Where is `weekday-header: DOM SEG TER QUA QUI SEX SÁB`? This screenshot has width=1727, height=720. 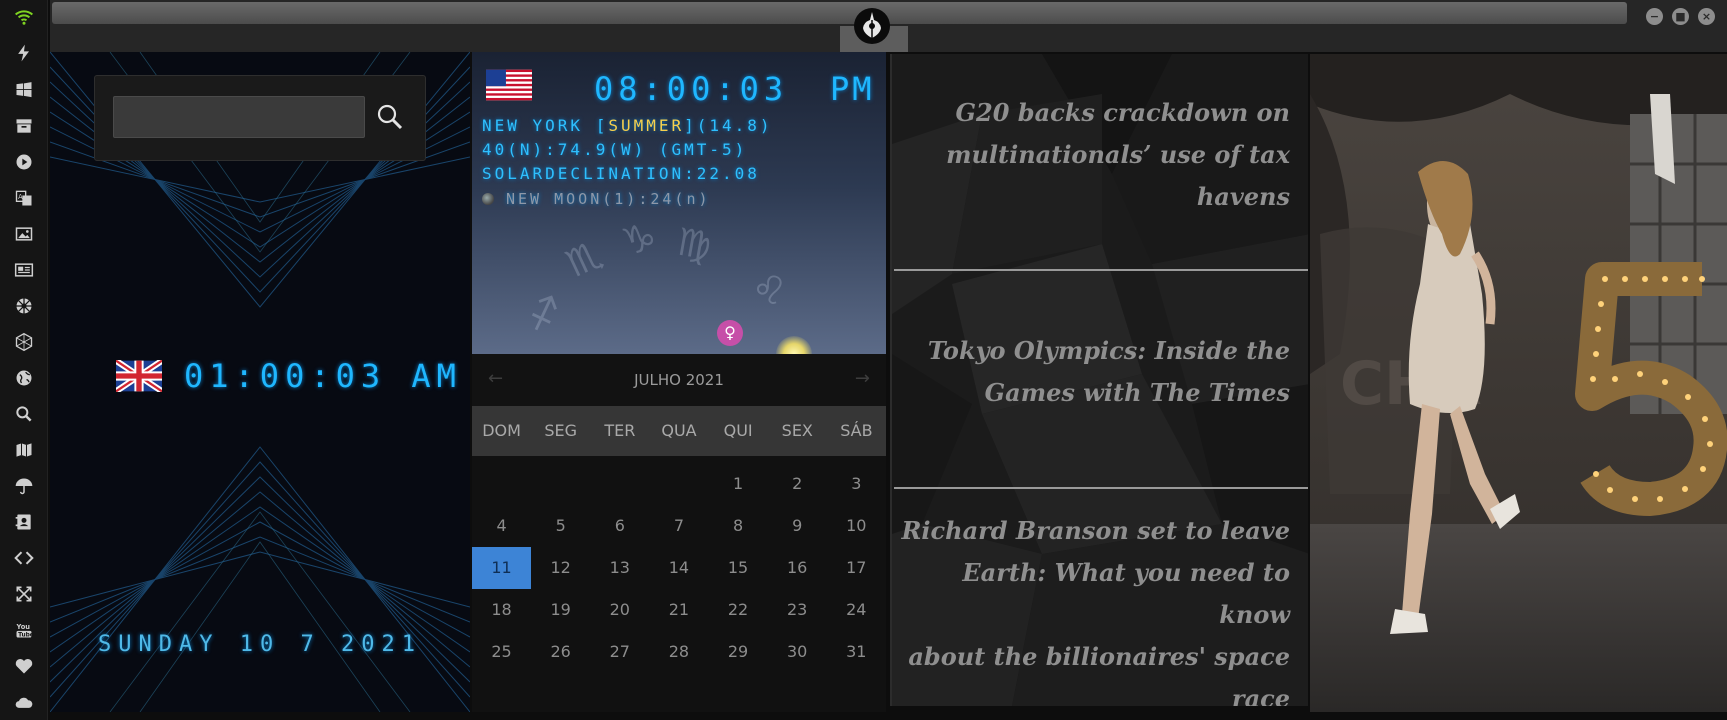 weekday-header: DOM SEG TER QUA QUI SEX SÁB is located at coordinates (679, 431).